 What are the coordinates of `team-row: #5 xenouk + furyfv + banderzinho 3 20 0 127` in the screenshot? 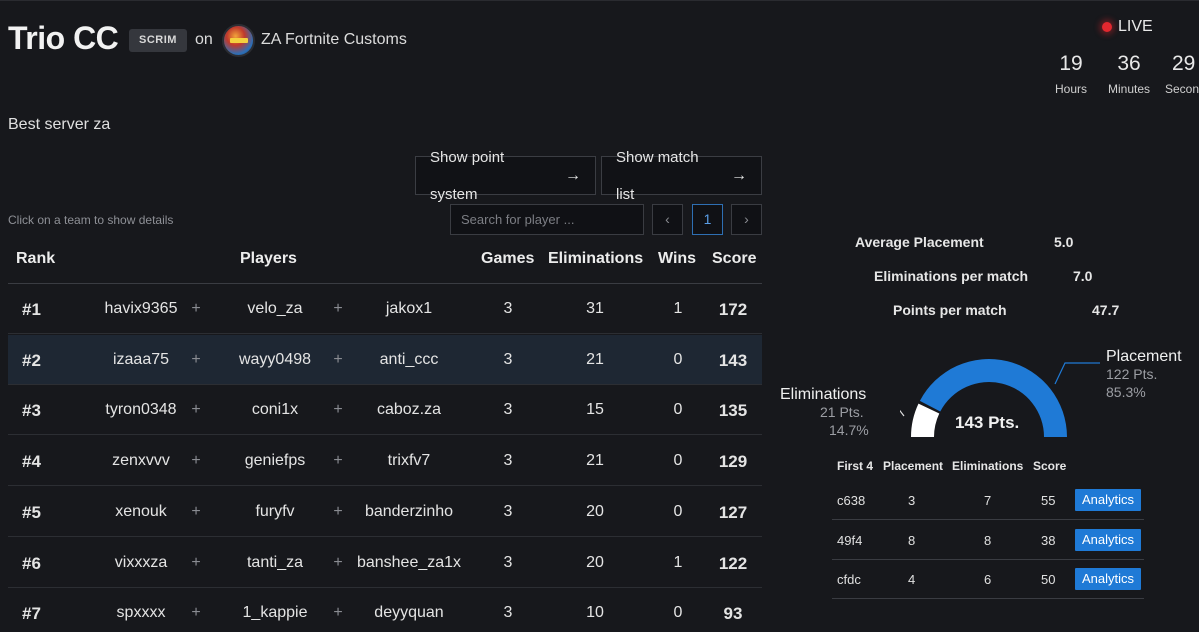 It's located at (385, 512).